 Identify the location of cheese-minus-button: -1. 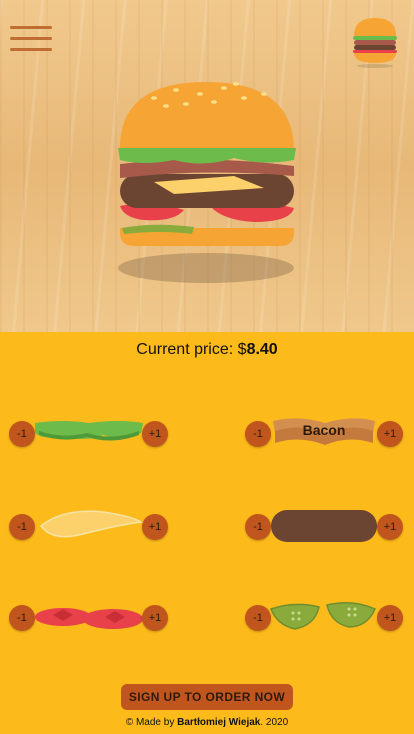
(22, 527).